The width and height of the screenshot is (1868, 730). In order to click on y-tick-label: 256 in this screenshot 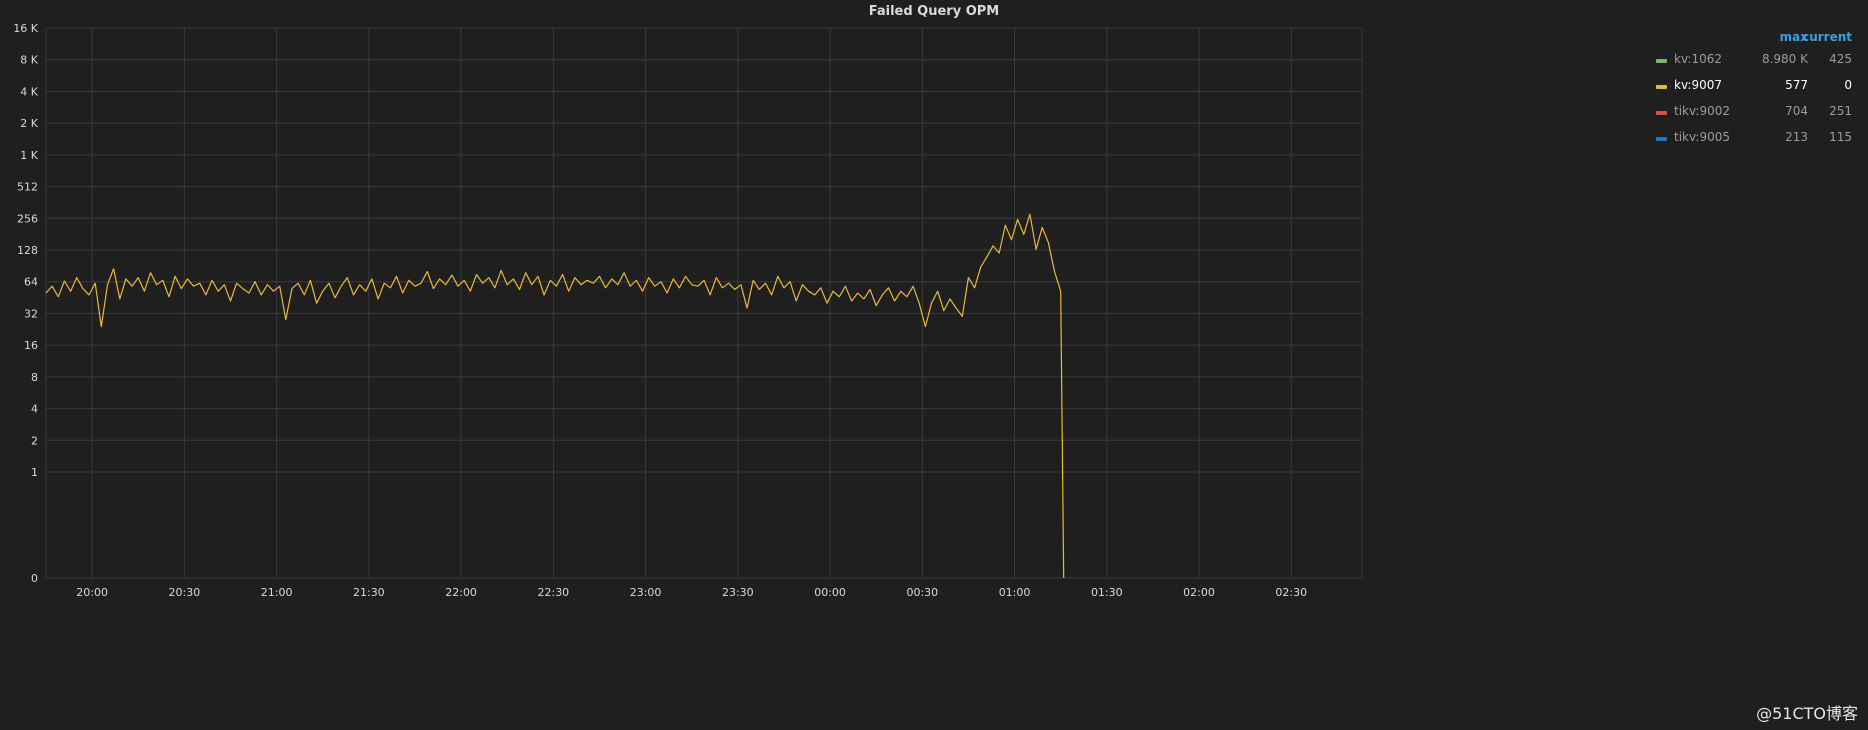, I will do `click(27, 218)`.